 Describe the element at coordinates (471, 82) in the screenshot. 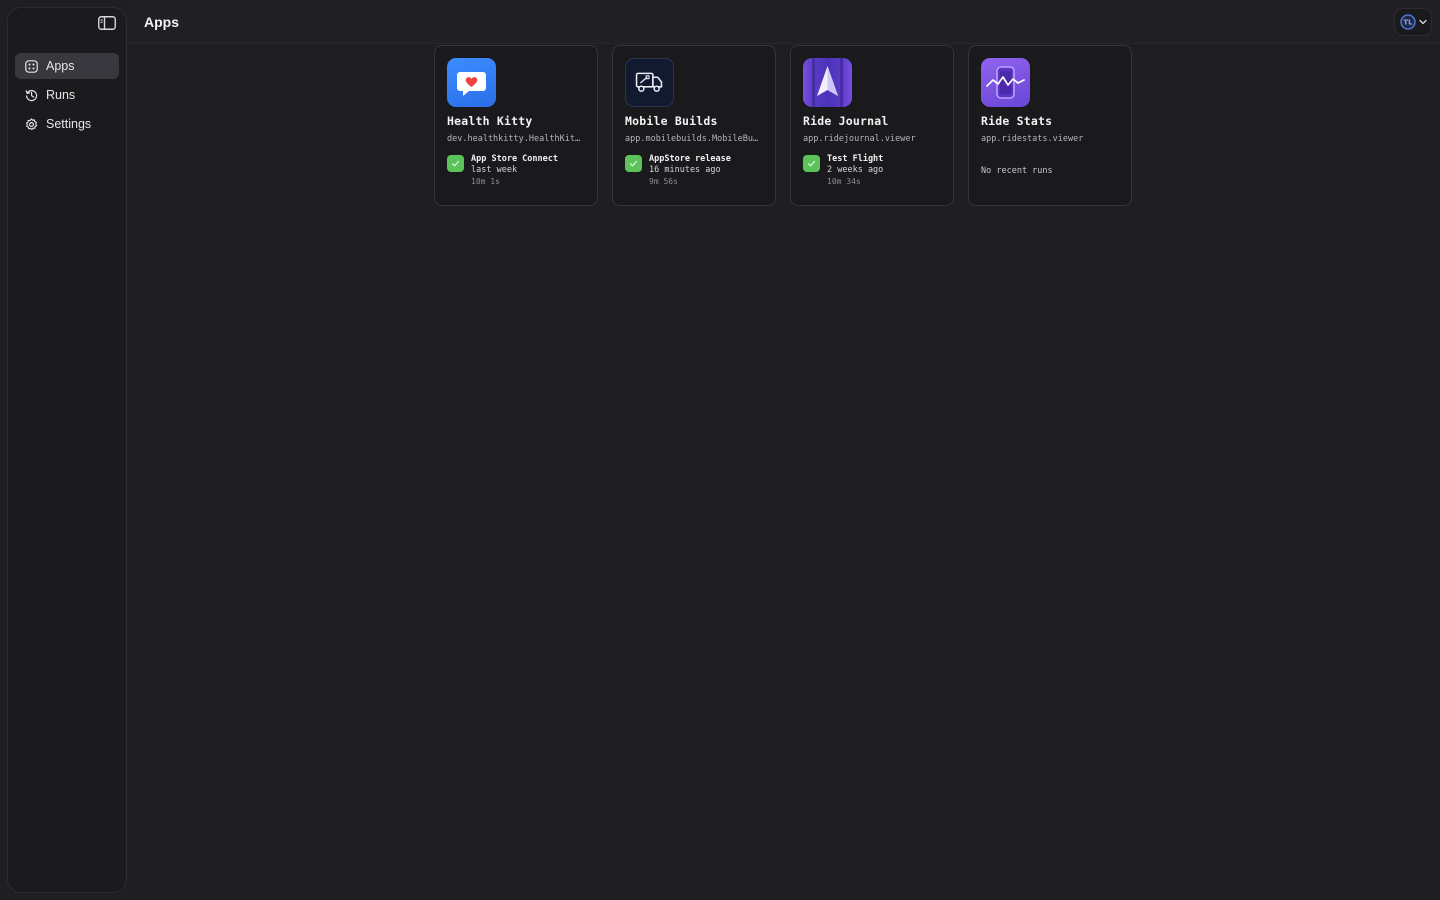

I see `heart-chat-icon` at that location.